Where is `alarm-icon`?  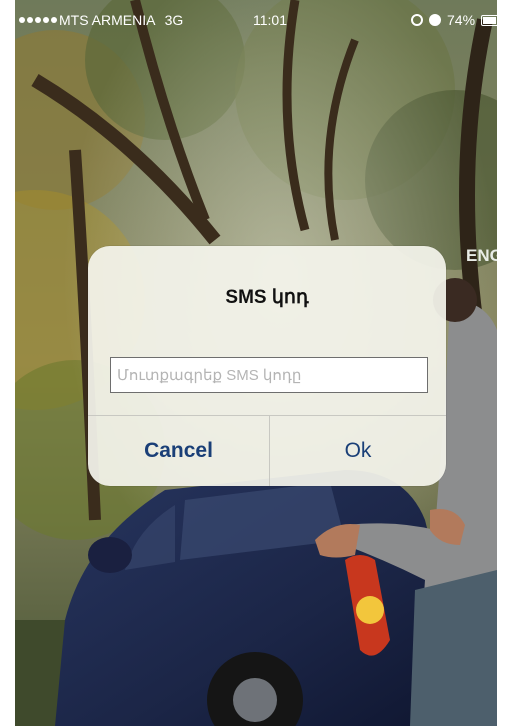 alarm-icon is located at coordinates (435, 20).